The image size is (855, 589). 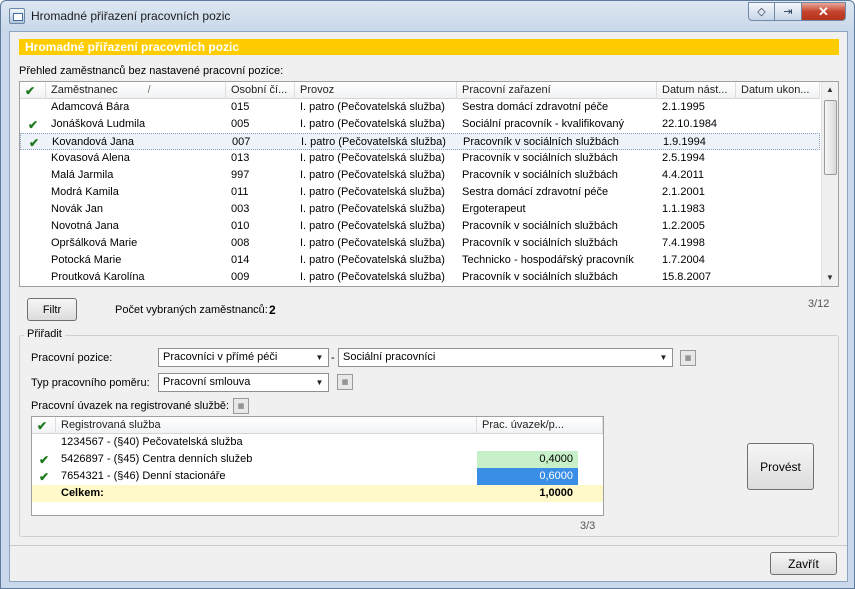 What do you see at coordinates (505, 357) in the screenshot?
I see `position-combo: Sociální pracovníci ▼` at bounding box center [505, 357].